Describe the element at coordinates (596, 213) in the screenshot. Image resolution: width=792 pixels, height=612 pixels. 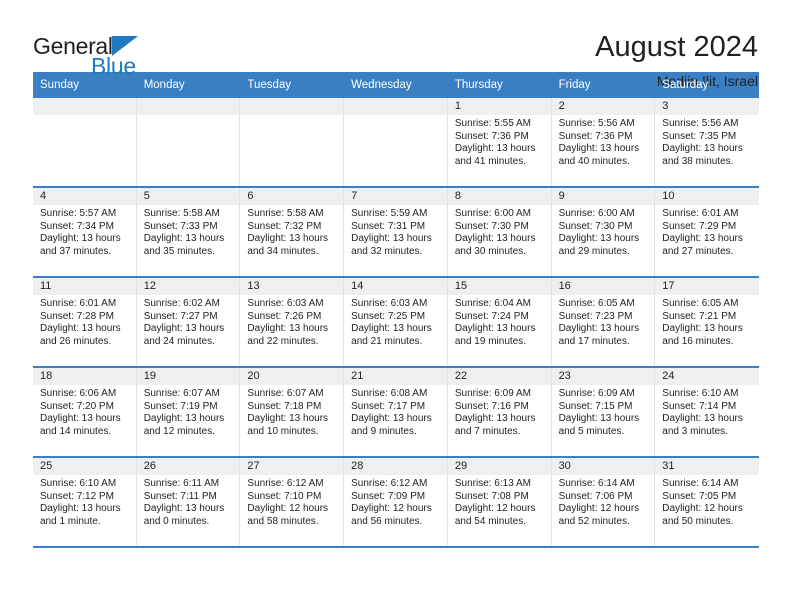
I see `sunrise-text: Sunrise: 6:00 AM` at that location.